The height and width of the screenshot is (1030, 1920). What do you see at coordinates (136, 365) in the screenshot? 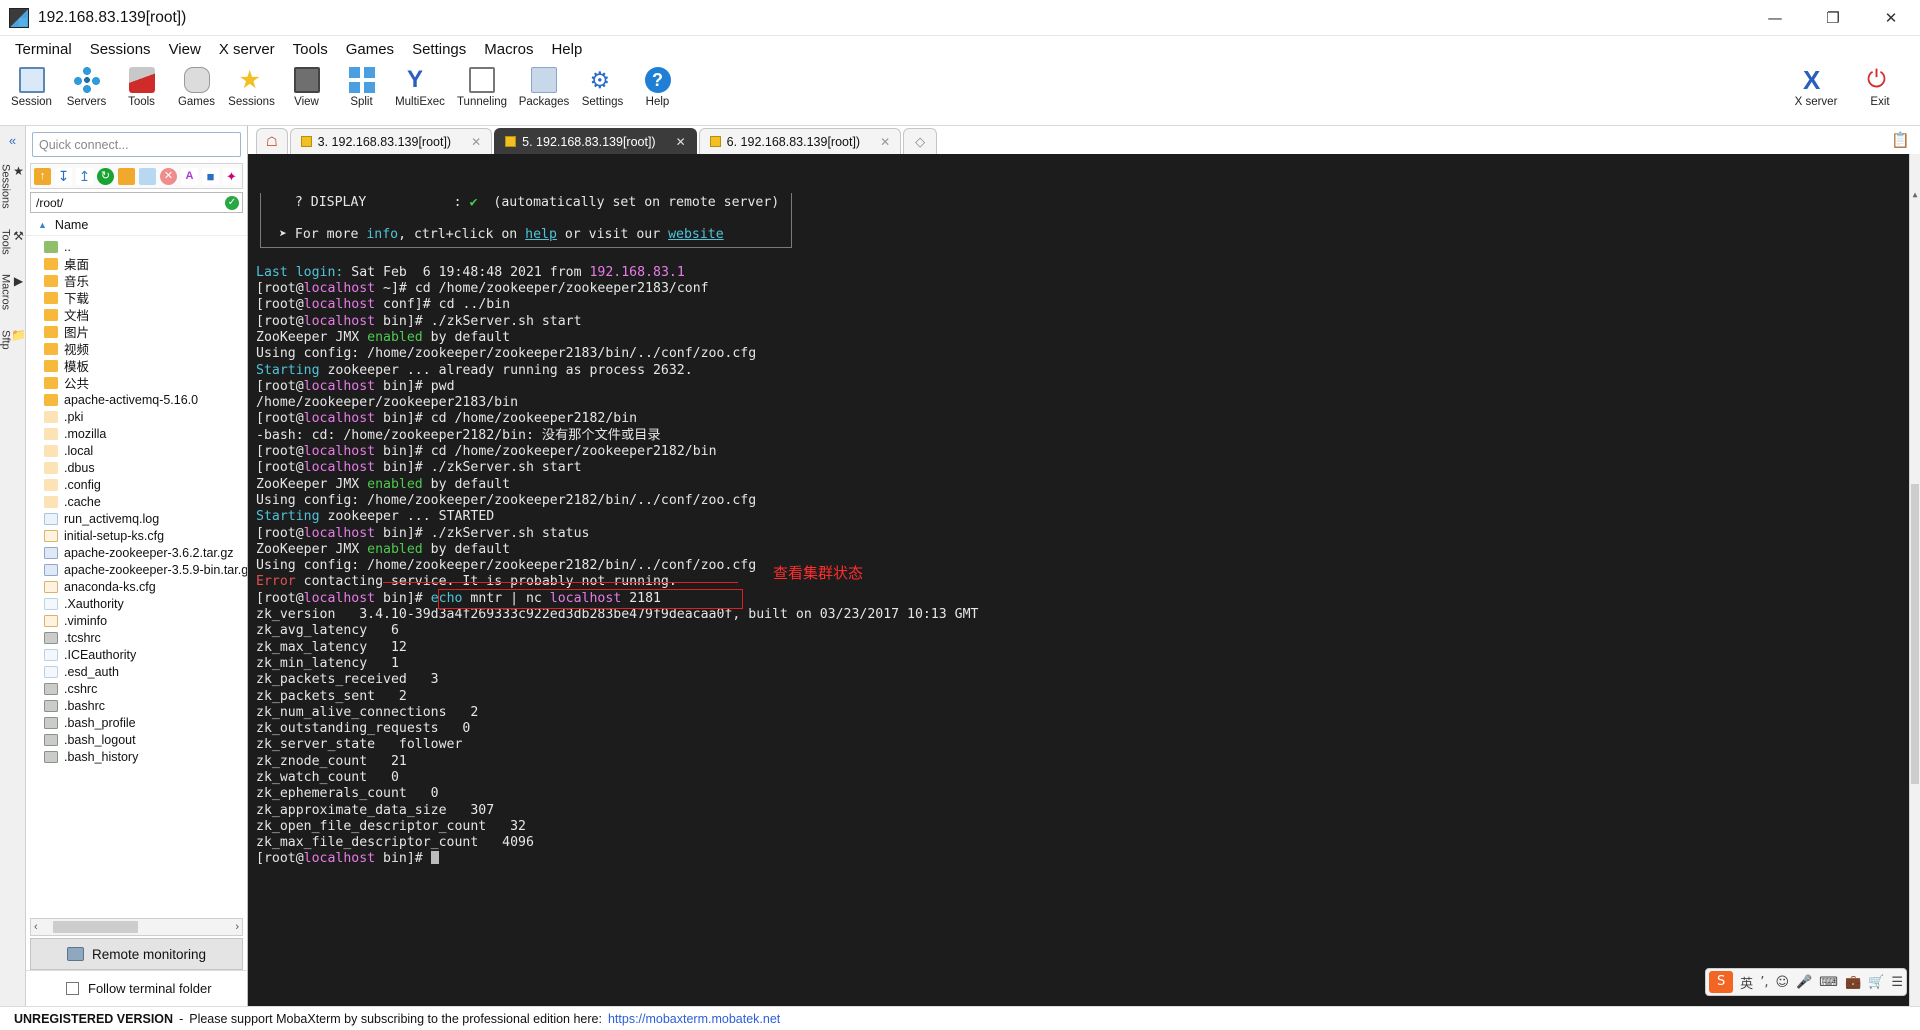
I see `file-row: 模板` at bounding box center [136, 365].